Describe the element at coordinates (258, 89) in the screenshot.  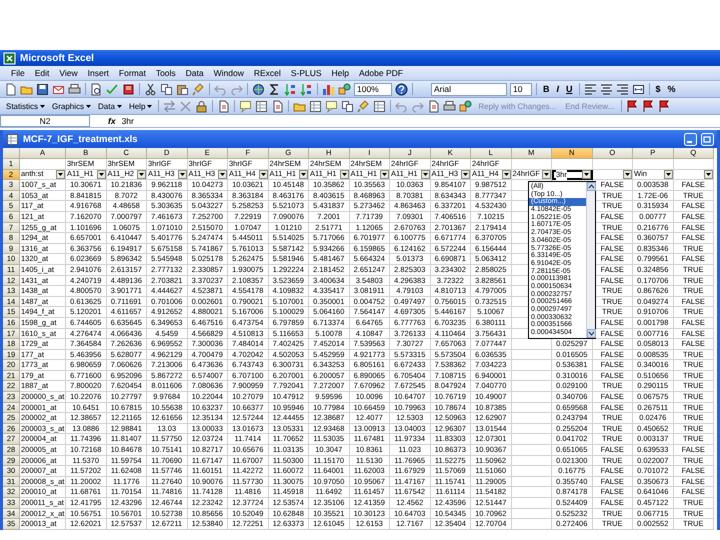
I see `globe-icon` at that location.